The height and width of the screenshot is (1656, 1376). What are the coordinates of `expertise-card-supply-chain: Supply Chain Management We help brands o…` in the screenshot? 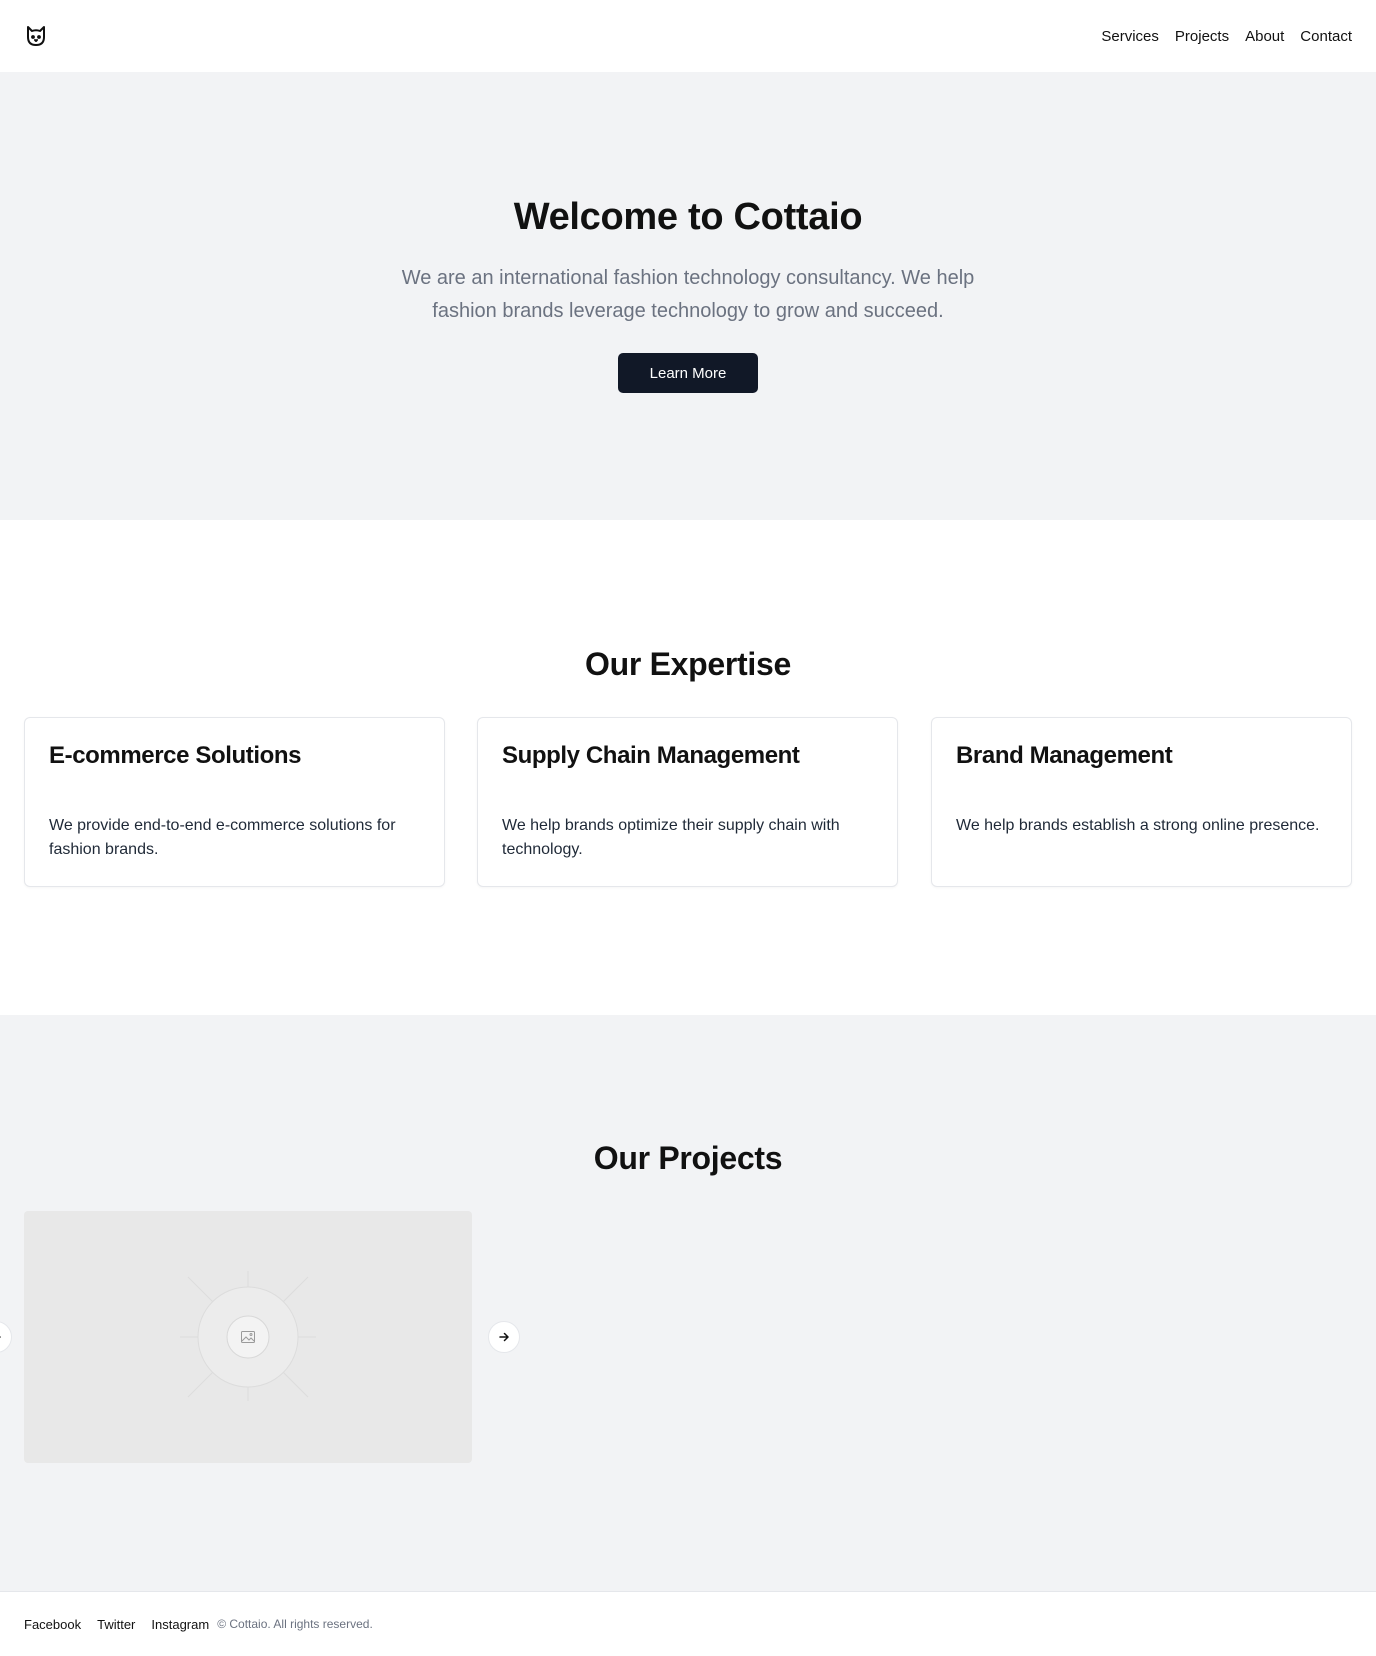 It's located at (687, 802).